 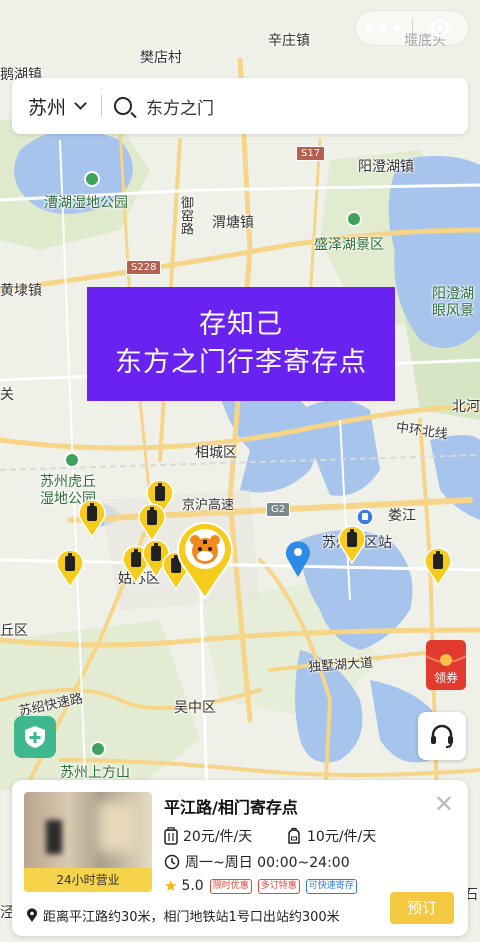 What do you see at coordinates (218, 837) in the screenshot?
I see `price-large: 20元/件/天` at bounding box center [218, 837].